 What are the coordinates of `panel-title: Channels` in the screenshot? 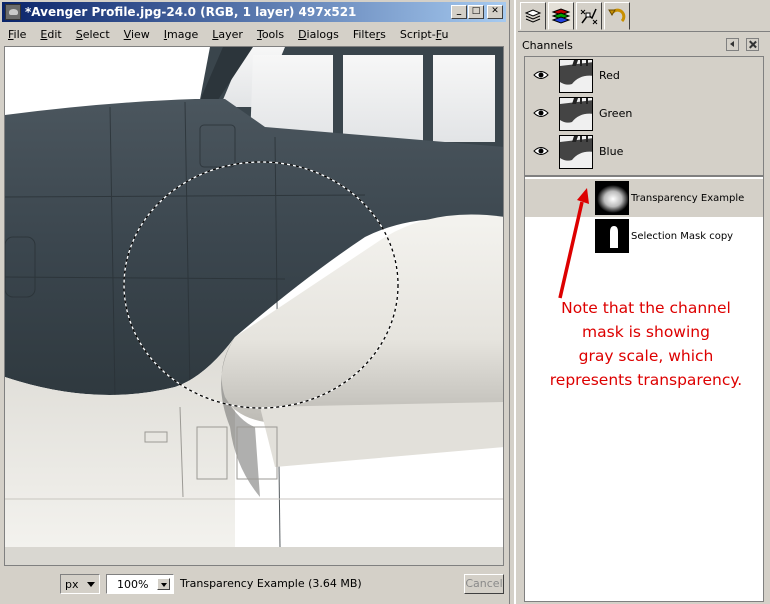 It's located at (547, 45).